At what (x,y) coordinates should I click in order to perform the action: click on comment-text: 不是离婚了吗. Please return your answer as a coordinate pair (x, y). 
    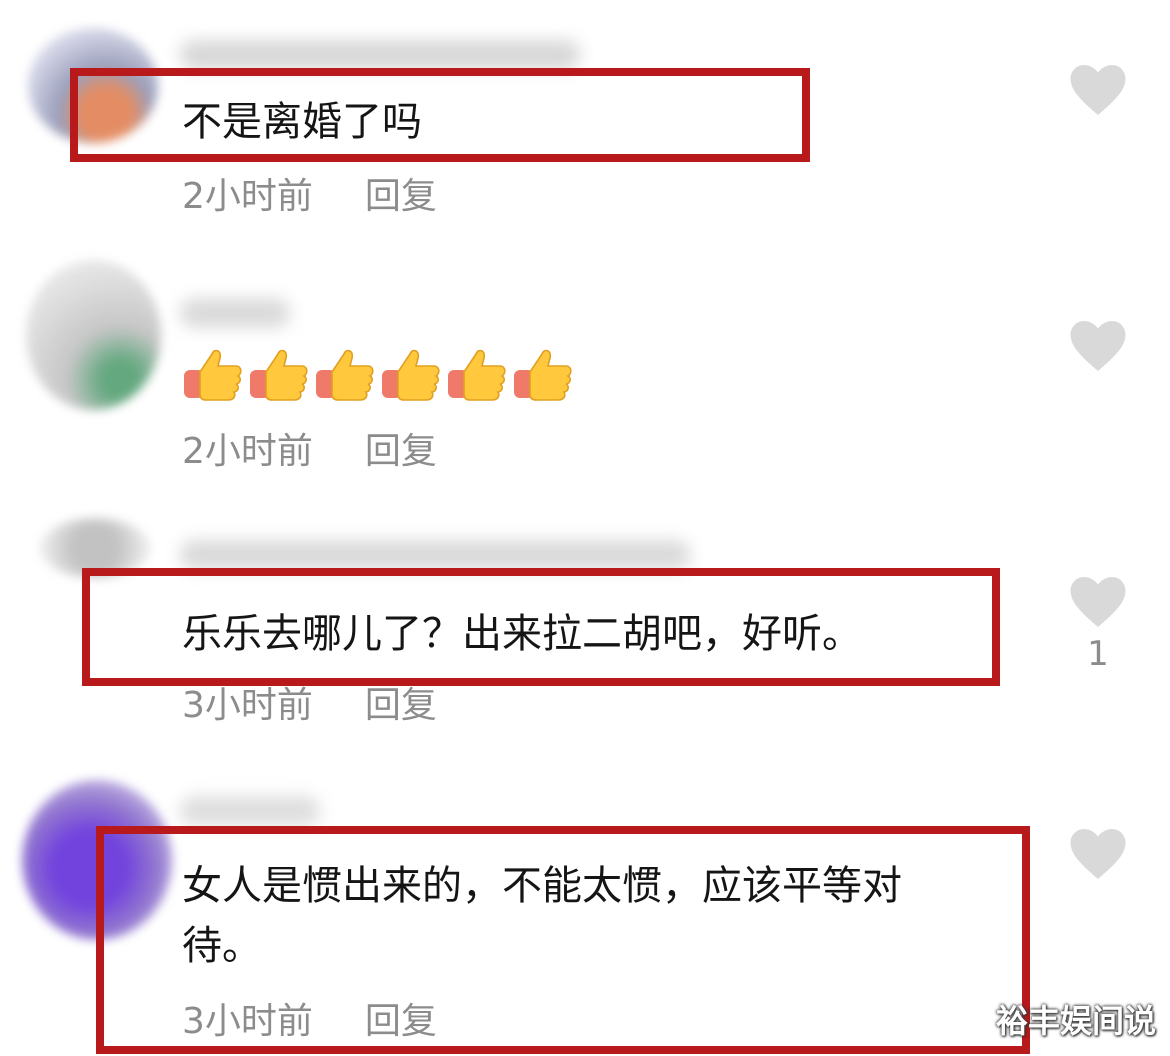
    Looking at the image, I should click on (302, 122).